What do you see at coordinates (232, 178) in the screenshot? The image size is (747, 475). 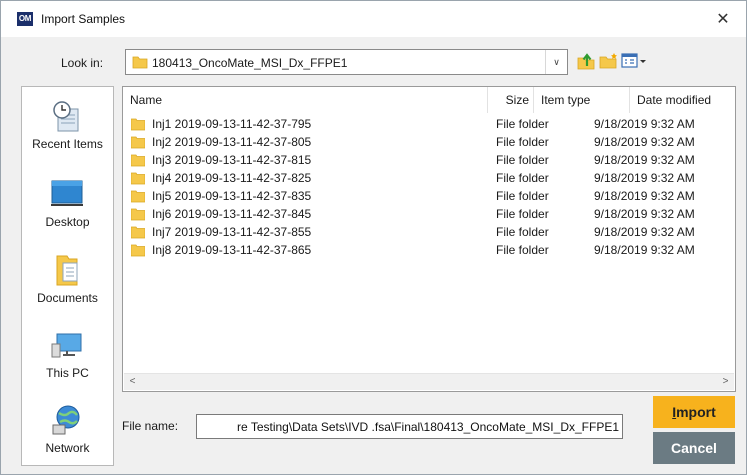 I see `file-name: Inj4 2019-09-13-11-42-37-825` at bounding box center [232, 178].